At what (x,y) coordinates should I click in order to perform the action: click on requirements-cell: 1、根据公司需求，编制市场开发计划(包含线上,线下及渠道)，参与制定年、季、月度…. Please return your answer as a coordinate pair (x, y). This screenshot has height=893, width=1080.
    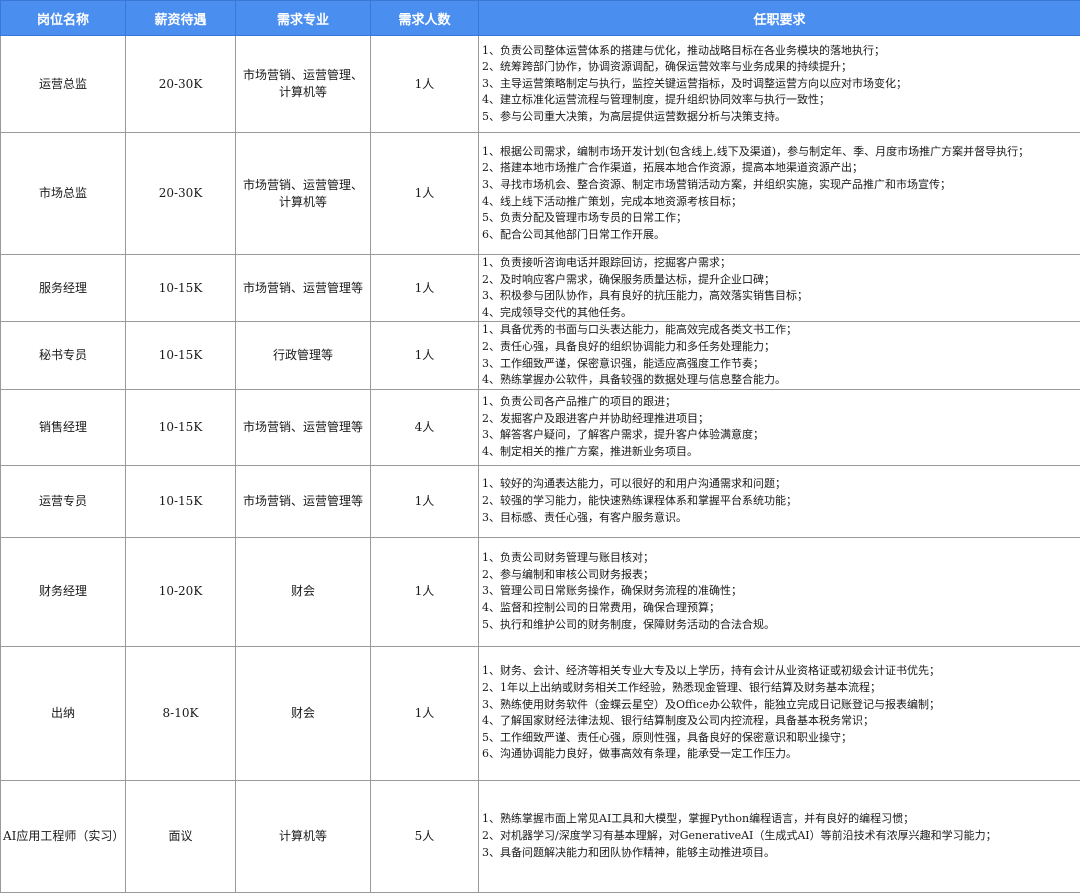
    Looking at the image, I should click on (779, 194).